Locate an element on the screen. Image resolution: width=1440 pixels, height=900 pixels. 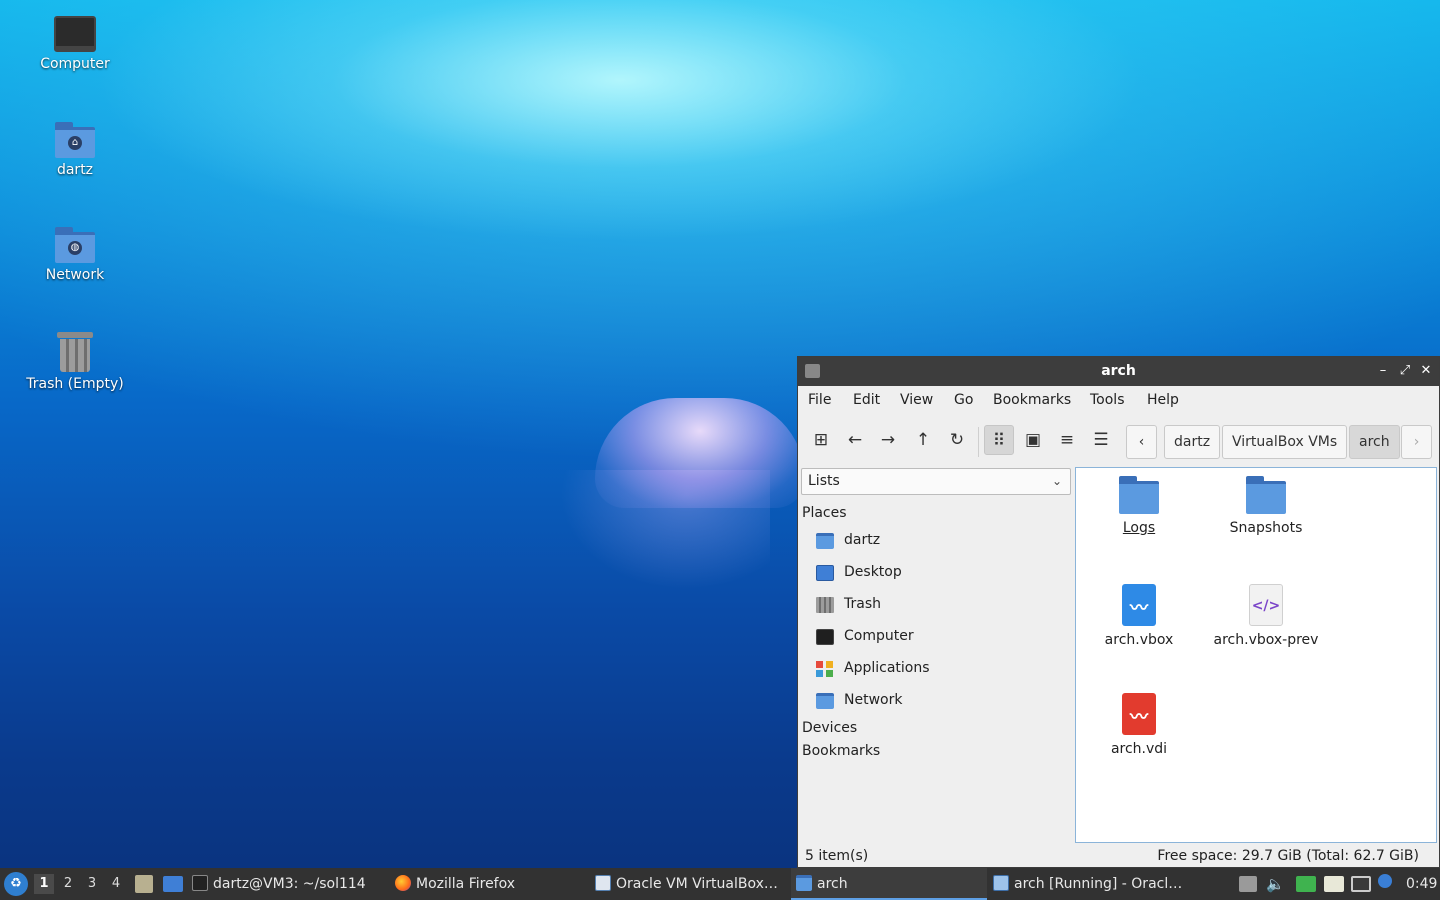
app-indicator-icon is located at coordinates (1306, 884).